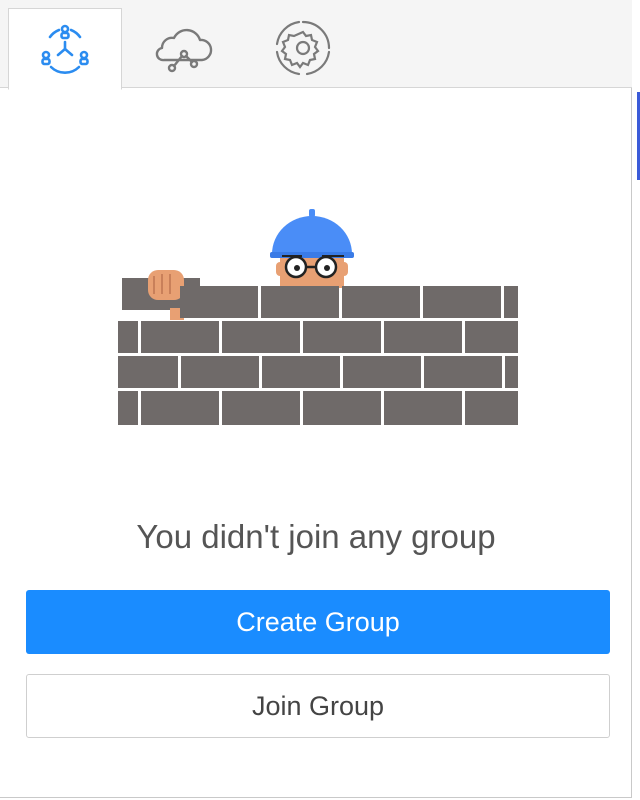 The height and width of the screenshot is (800, 640). I want to click on tab-settings, so click(303, 48).